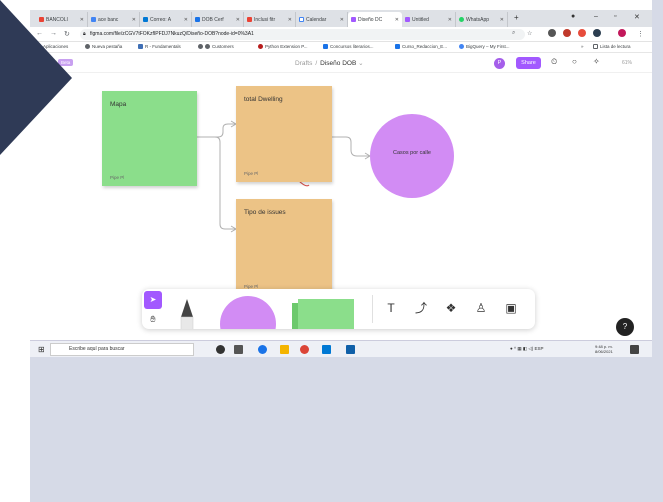 Image resolution: width=663 pixels, height=502 pixels. Describe the element at coordinates (528, 63) in the screenshot. I see `share-button: Share` at that location.